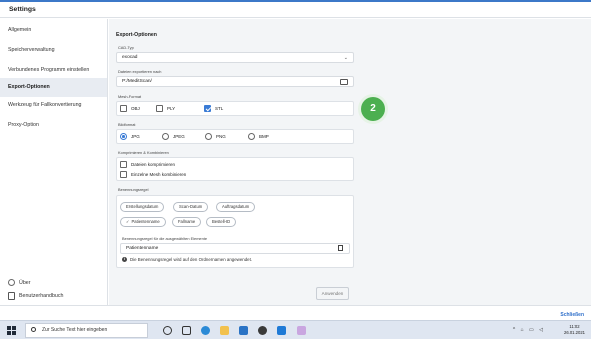  I want to click on checkmark-icon: ✓, so click(128, 221).